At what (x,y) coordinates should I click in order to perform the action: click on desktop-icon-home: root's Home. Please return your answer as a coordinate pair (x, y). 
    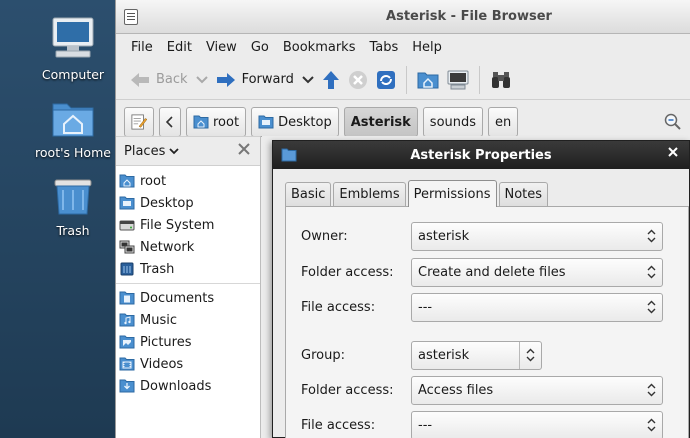
    Looking at the image, I should click on (73, 129).